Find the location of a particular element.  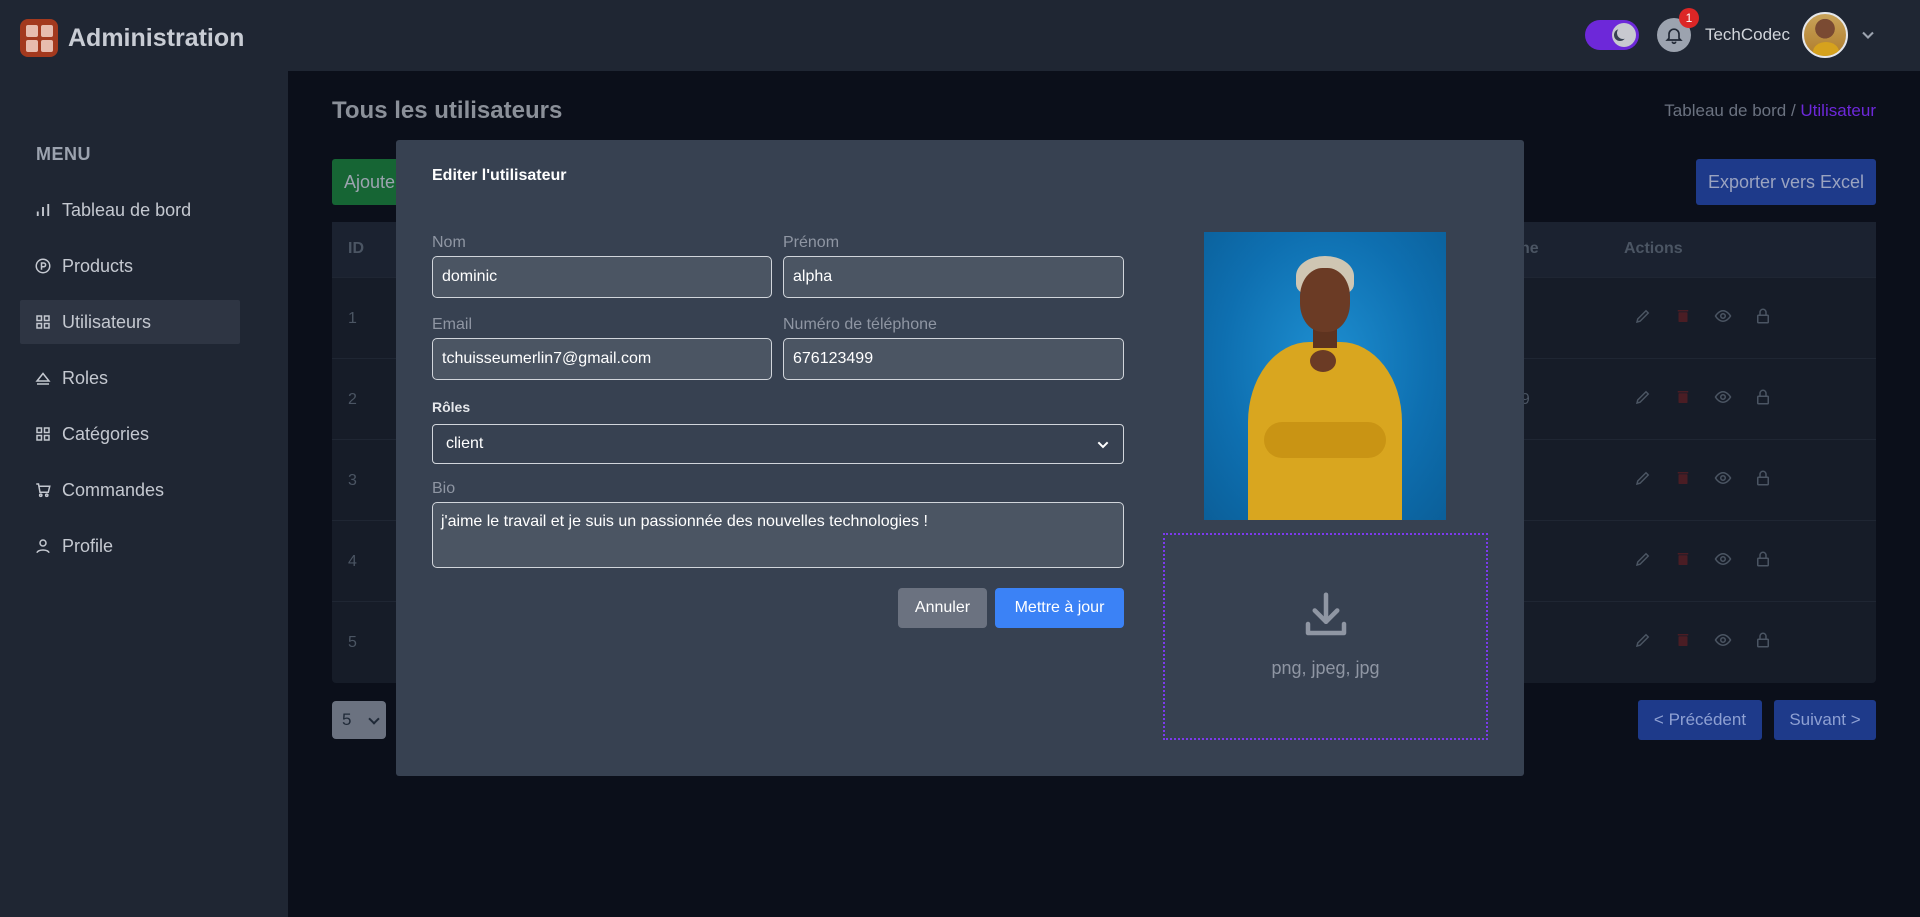

notification-badge: 1 is located at coordinates (1688, 18).